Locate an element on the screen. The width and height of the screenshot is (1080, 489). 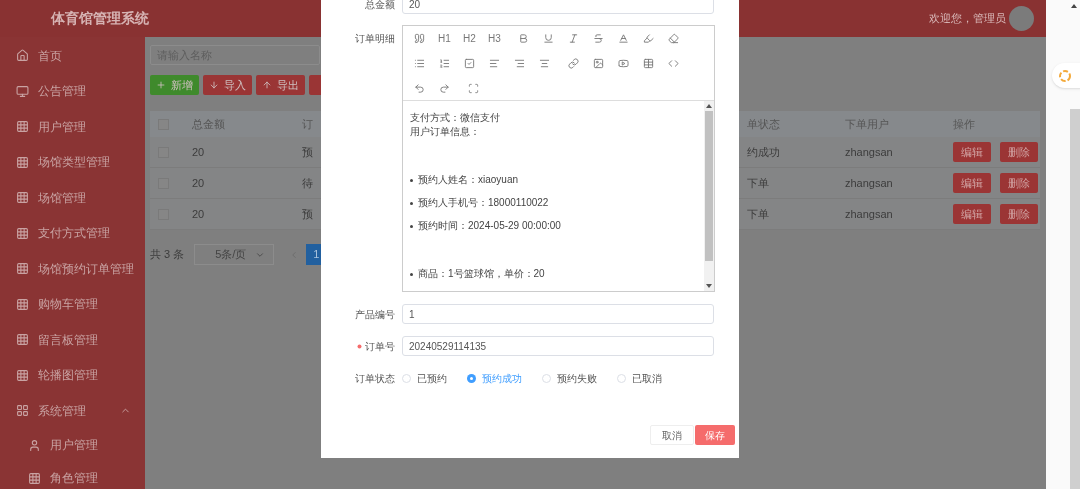
sidebar-item: 用户管理 is located at coordinates (72, 127).